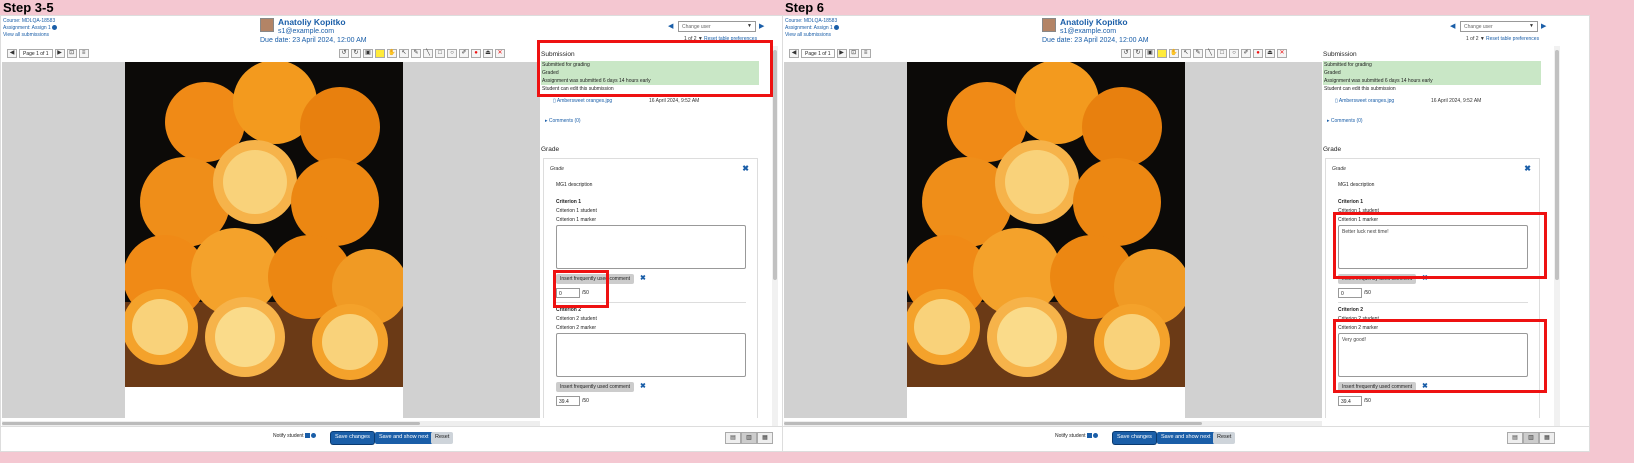  What do you see at coordinates (1433, 355) in the screenshot?
I see `criterion-2-remark: Very good!` at bounding box center [1433, 355].